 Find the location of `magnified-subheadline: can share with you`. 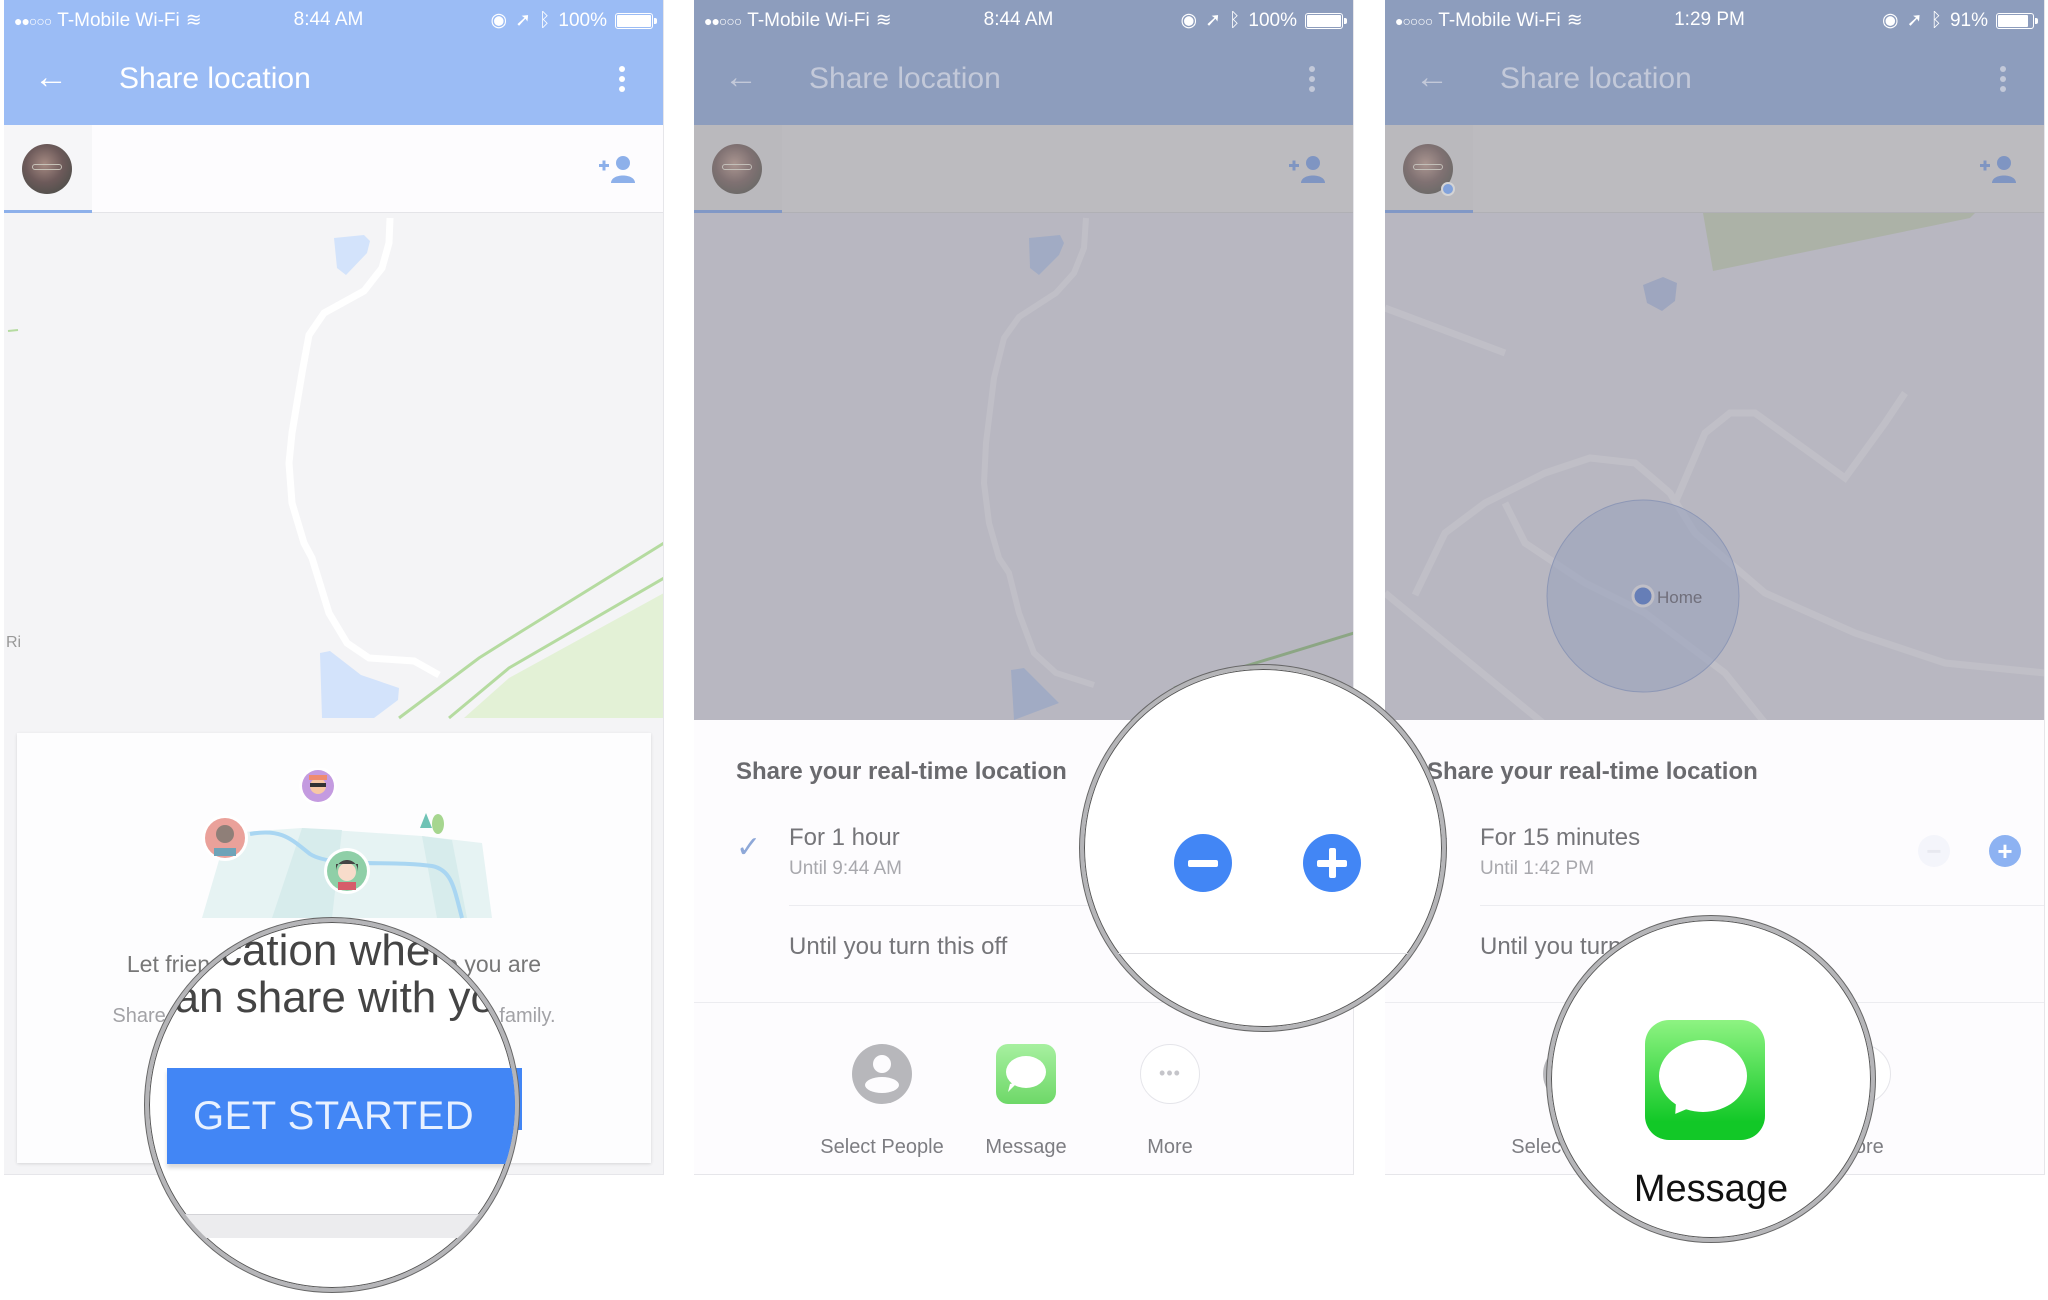

magnified-subheadline: can share with you is located at coordinates (335, 997).